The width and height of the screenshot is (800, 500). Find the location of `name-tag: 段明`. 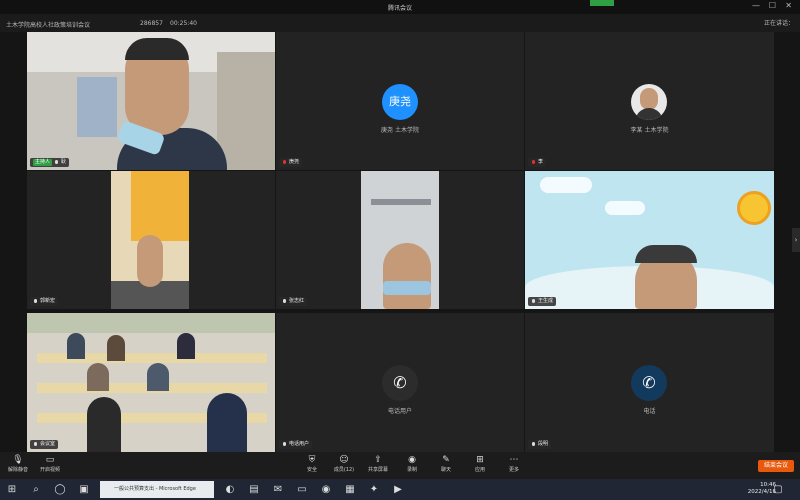

name-tag: 段明 is located at coordinates (540, 444).